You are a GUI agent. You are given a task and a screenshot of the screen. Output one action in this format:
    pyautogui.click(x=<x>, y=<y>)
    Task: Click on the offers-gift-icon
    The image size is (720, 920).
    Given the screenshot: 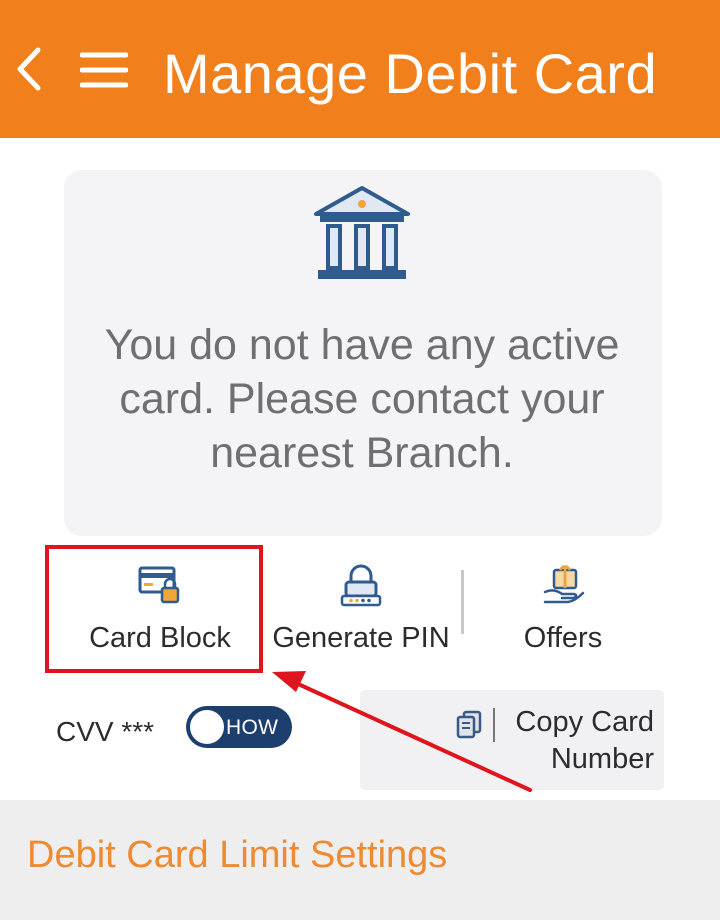 What is the action you would take?
    pyautogui.click(x=564, y=584)
    